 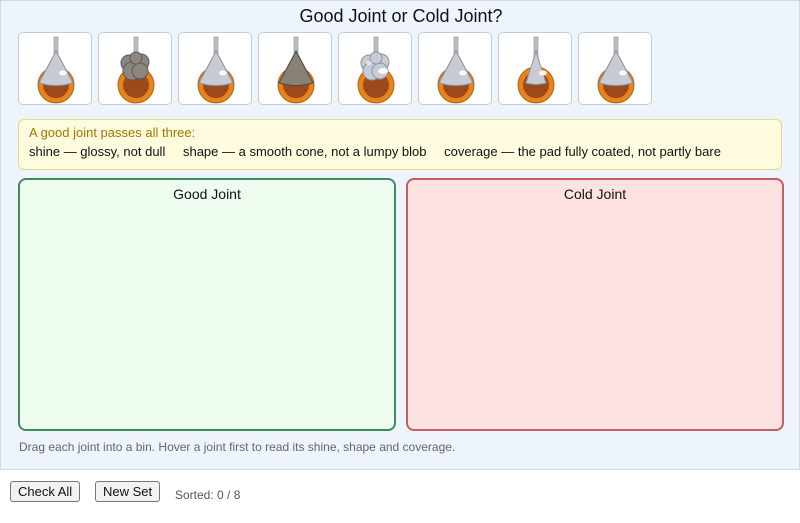 I want to click on sorted-status: Sorted: 0 / 8, so click(x=208, y=495).